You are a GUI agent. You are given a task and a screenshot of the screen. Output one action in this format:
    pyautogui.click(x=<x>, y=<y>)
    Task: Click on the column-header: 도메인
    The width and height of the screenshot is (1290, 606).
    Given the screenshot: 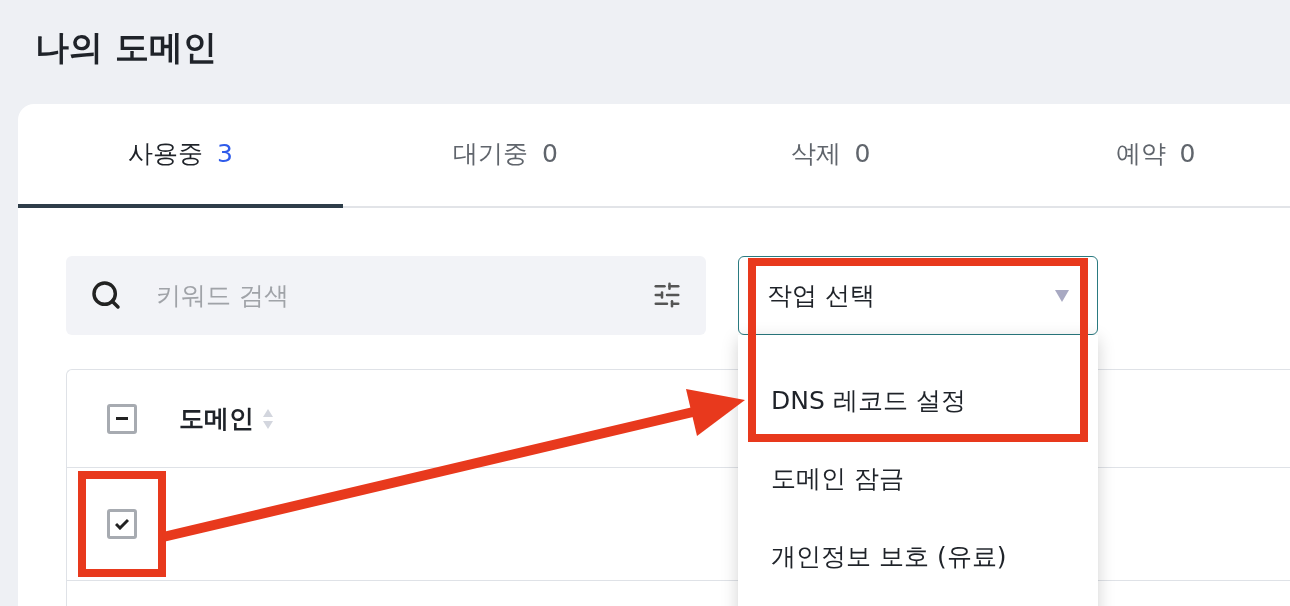 What is the action you would take?
    pyautogui.click(x=216, y=418)
    